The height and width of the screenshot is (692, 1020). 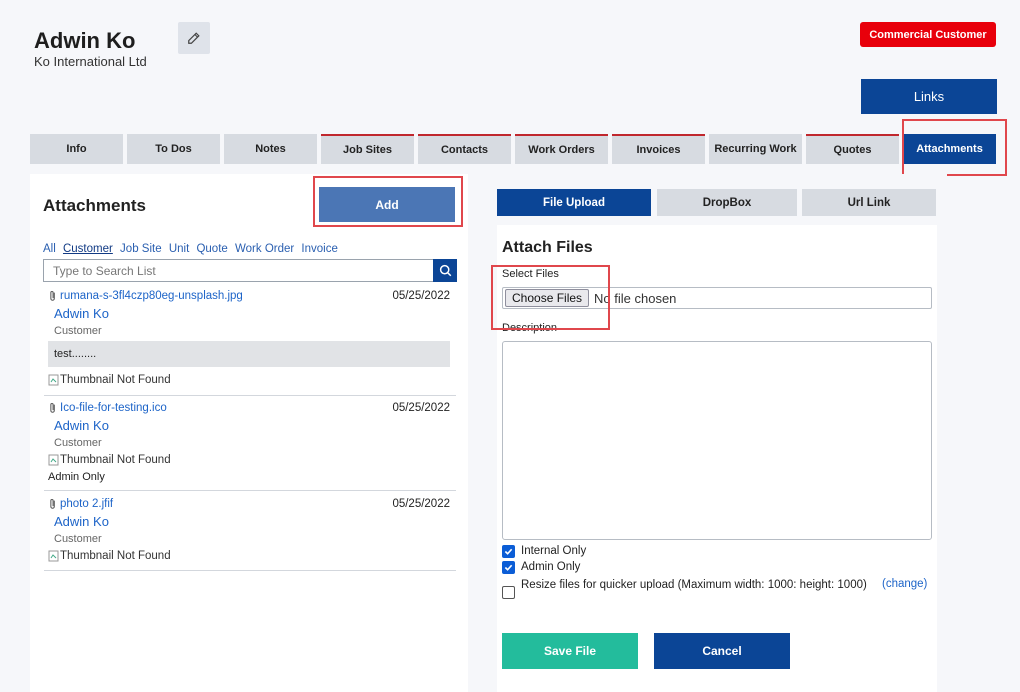 What do you see at coordinates (547, 247) in the screenshot?
I see `attach-files-title: Attach Files` at bounding box center [547, 247].